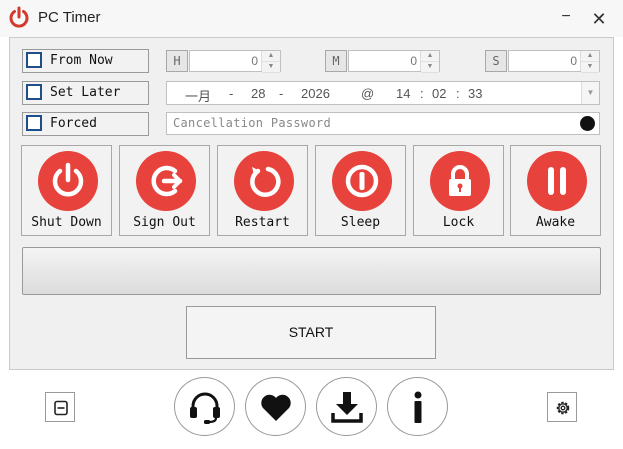 This screenshot has width=623, height=449. Describe the element at coordinates (413, 61) in the screenshot. I see `minutes-value: 0` at that location.